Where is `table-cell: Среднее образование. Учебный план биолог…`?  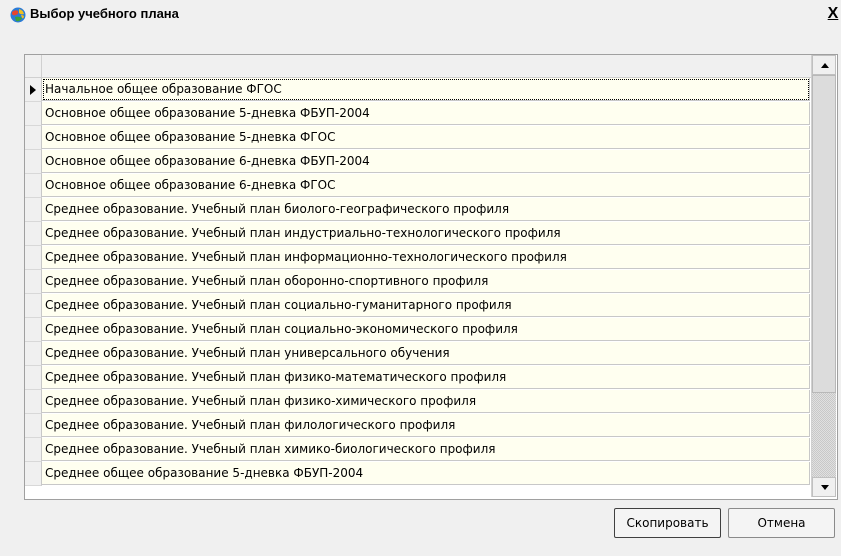 table-cell: Среднее образование. Учебный план биолог… is located at coordinates (426, 209).